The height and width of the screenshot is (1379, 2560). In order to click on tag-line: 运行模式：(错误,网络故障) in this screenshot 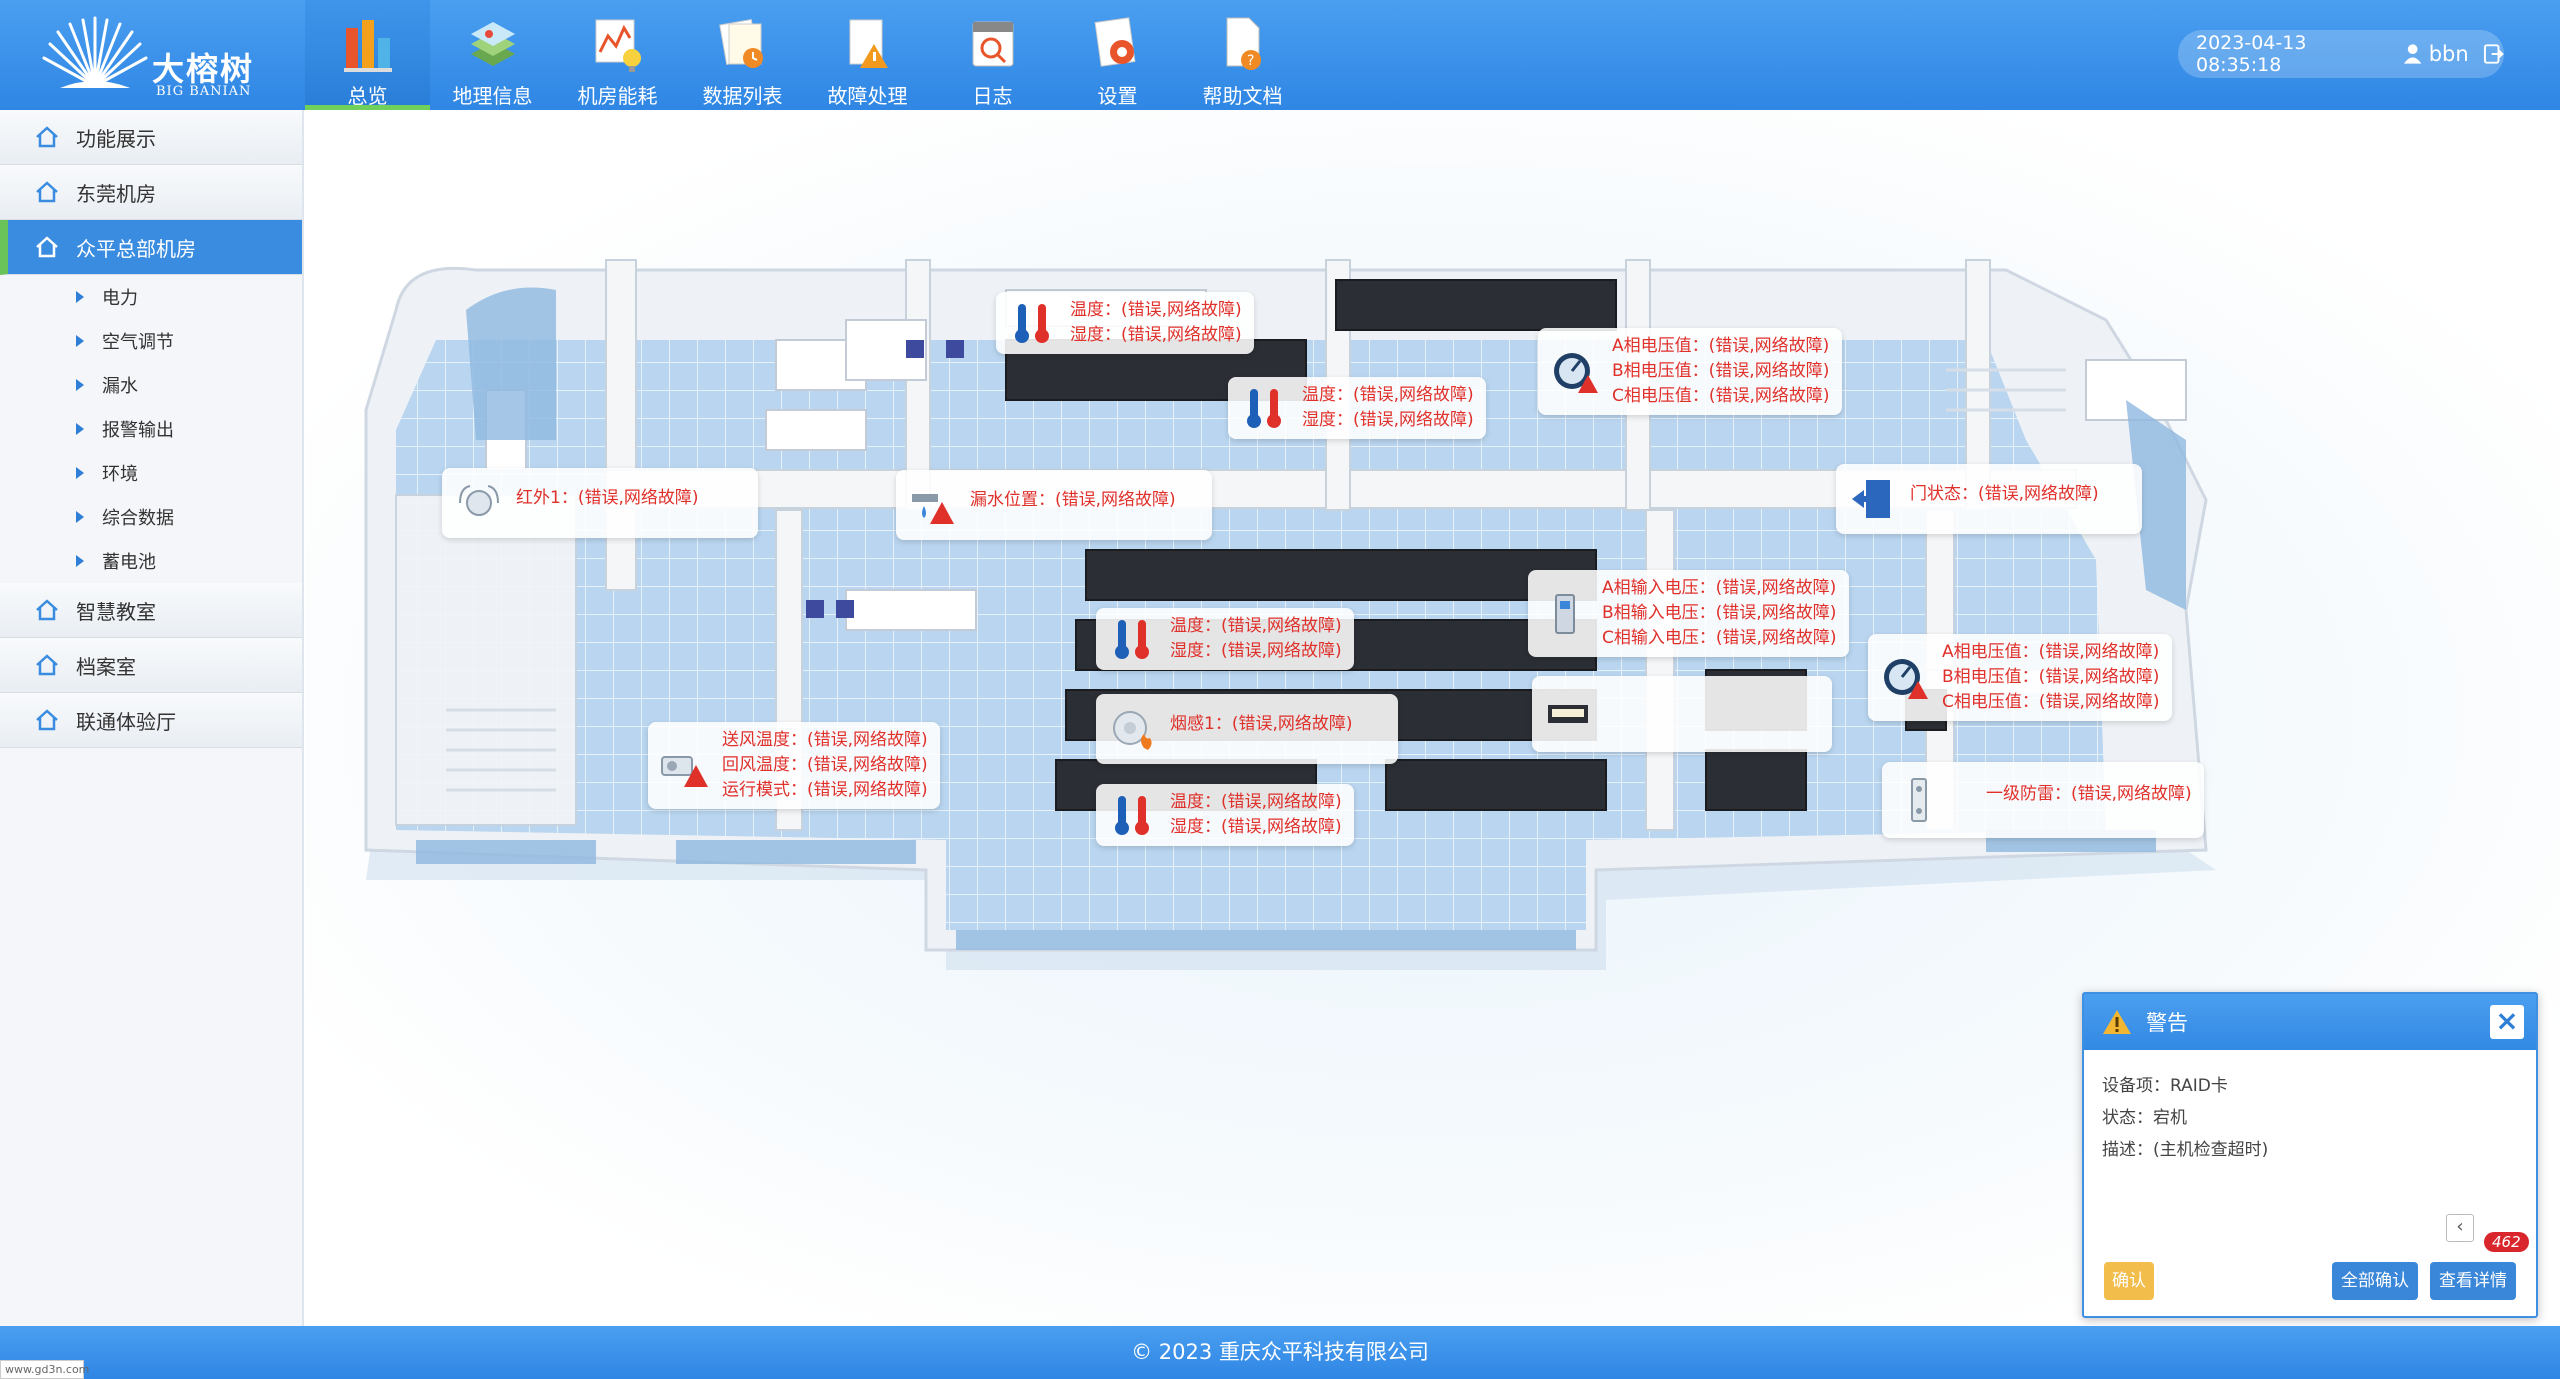, I will do `click(825, 790)`.